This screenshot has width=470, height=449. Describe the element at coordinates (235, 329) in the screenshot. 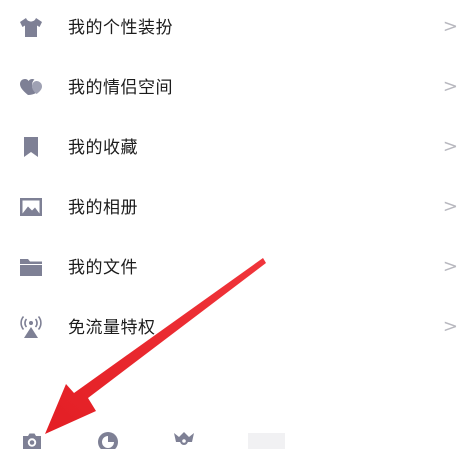

I see `menu-item-free-data: 免流量特权 >` at that location.